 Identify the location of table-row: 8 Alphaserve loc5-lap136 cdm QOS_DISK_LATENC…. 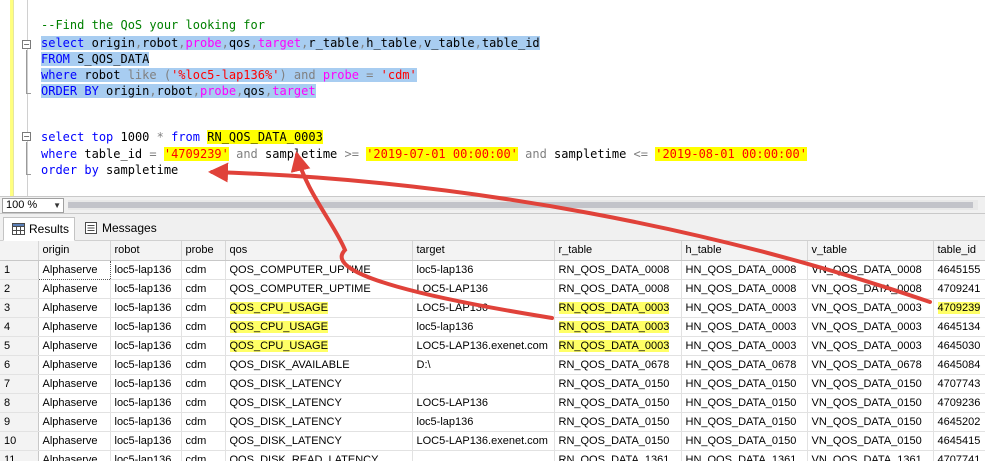
(492, 403).